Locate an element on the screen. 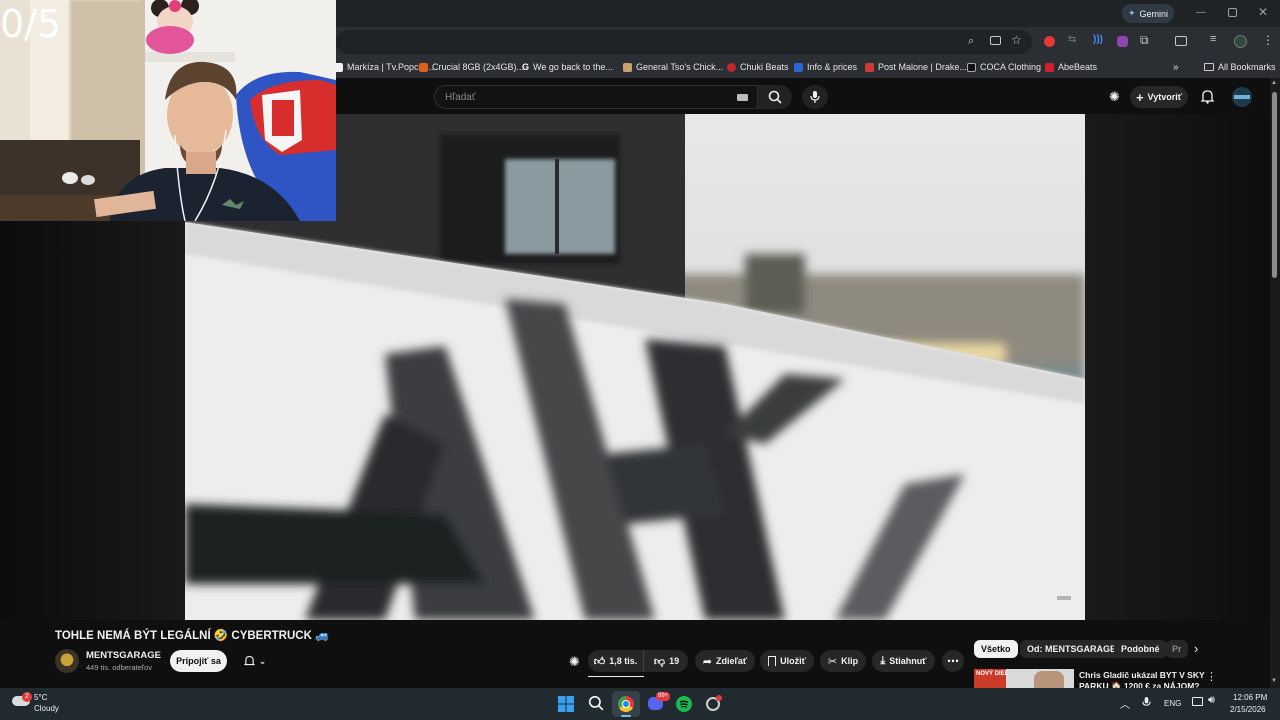 The width and height of the screenshot is (1280, 720). search-input: Hľadať is located at coordinates (596, 97).